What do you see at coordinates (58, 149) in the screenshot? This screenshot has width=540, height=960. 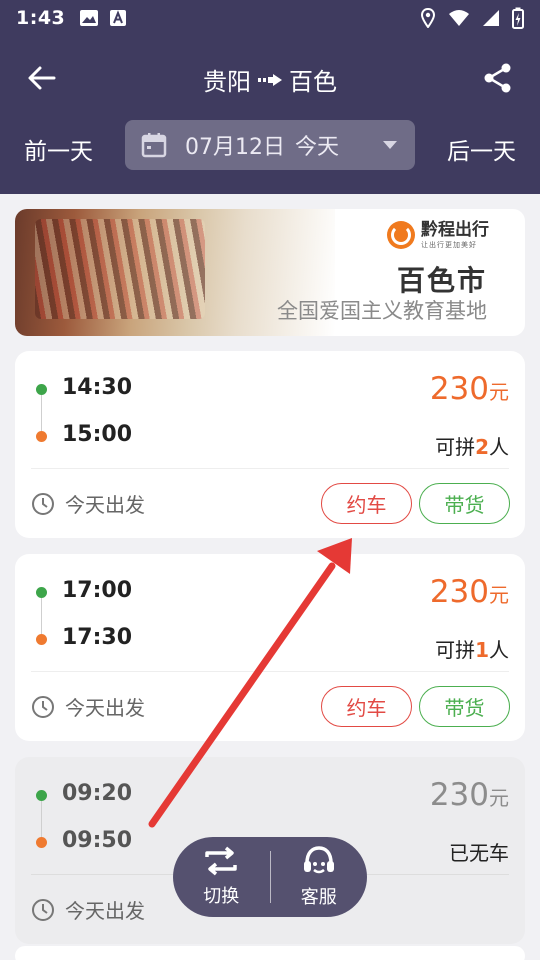 I see `prev-day-button: 前一天` at bounding box center [58, 149].